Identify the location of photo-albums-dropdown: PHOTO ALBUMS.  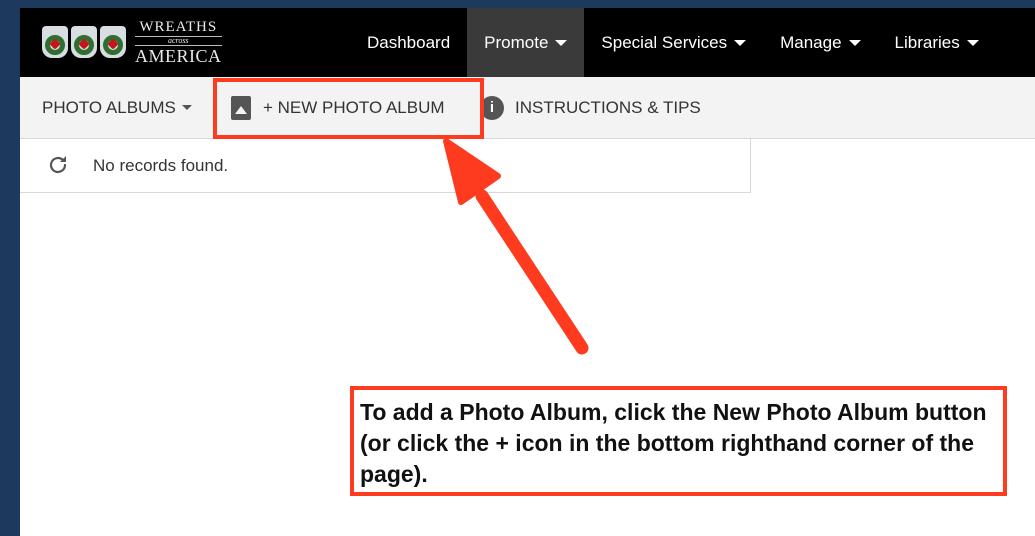
(117, 107).